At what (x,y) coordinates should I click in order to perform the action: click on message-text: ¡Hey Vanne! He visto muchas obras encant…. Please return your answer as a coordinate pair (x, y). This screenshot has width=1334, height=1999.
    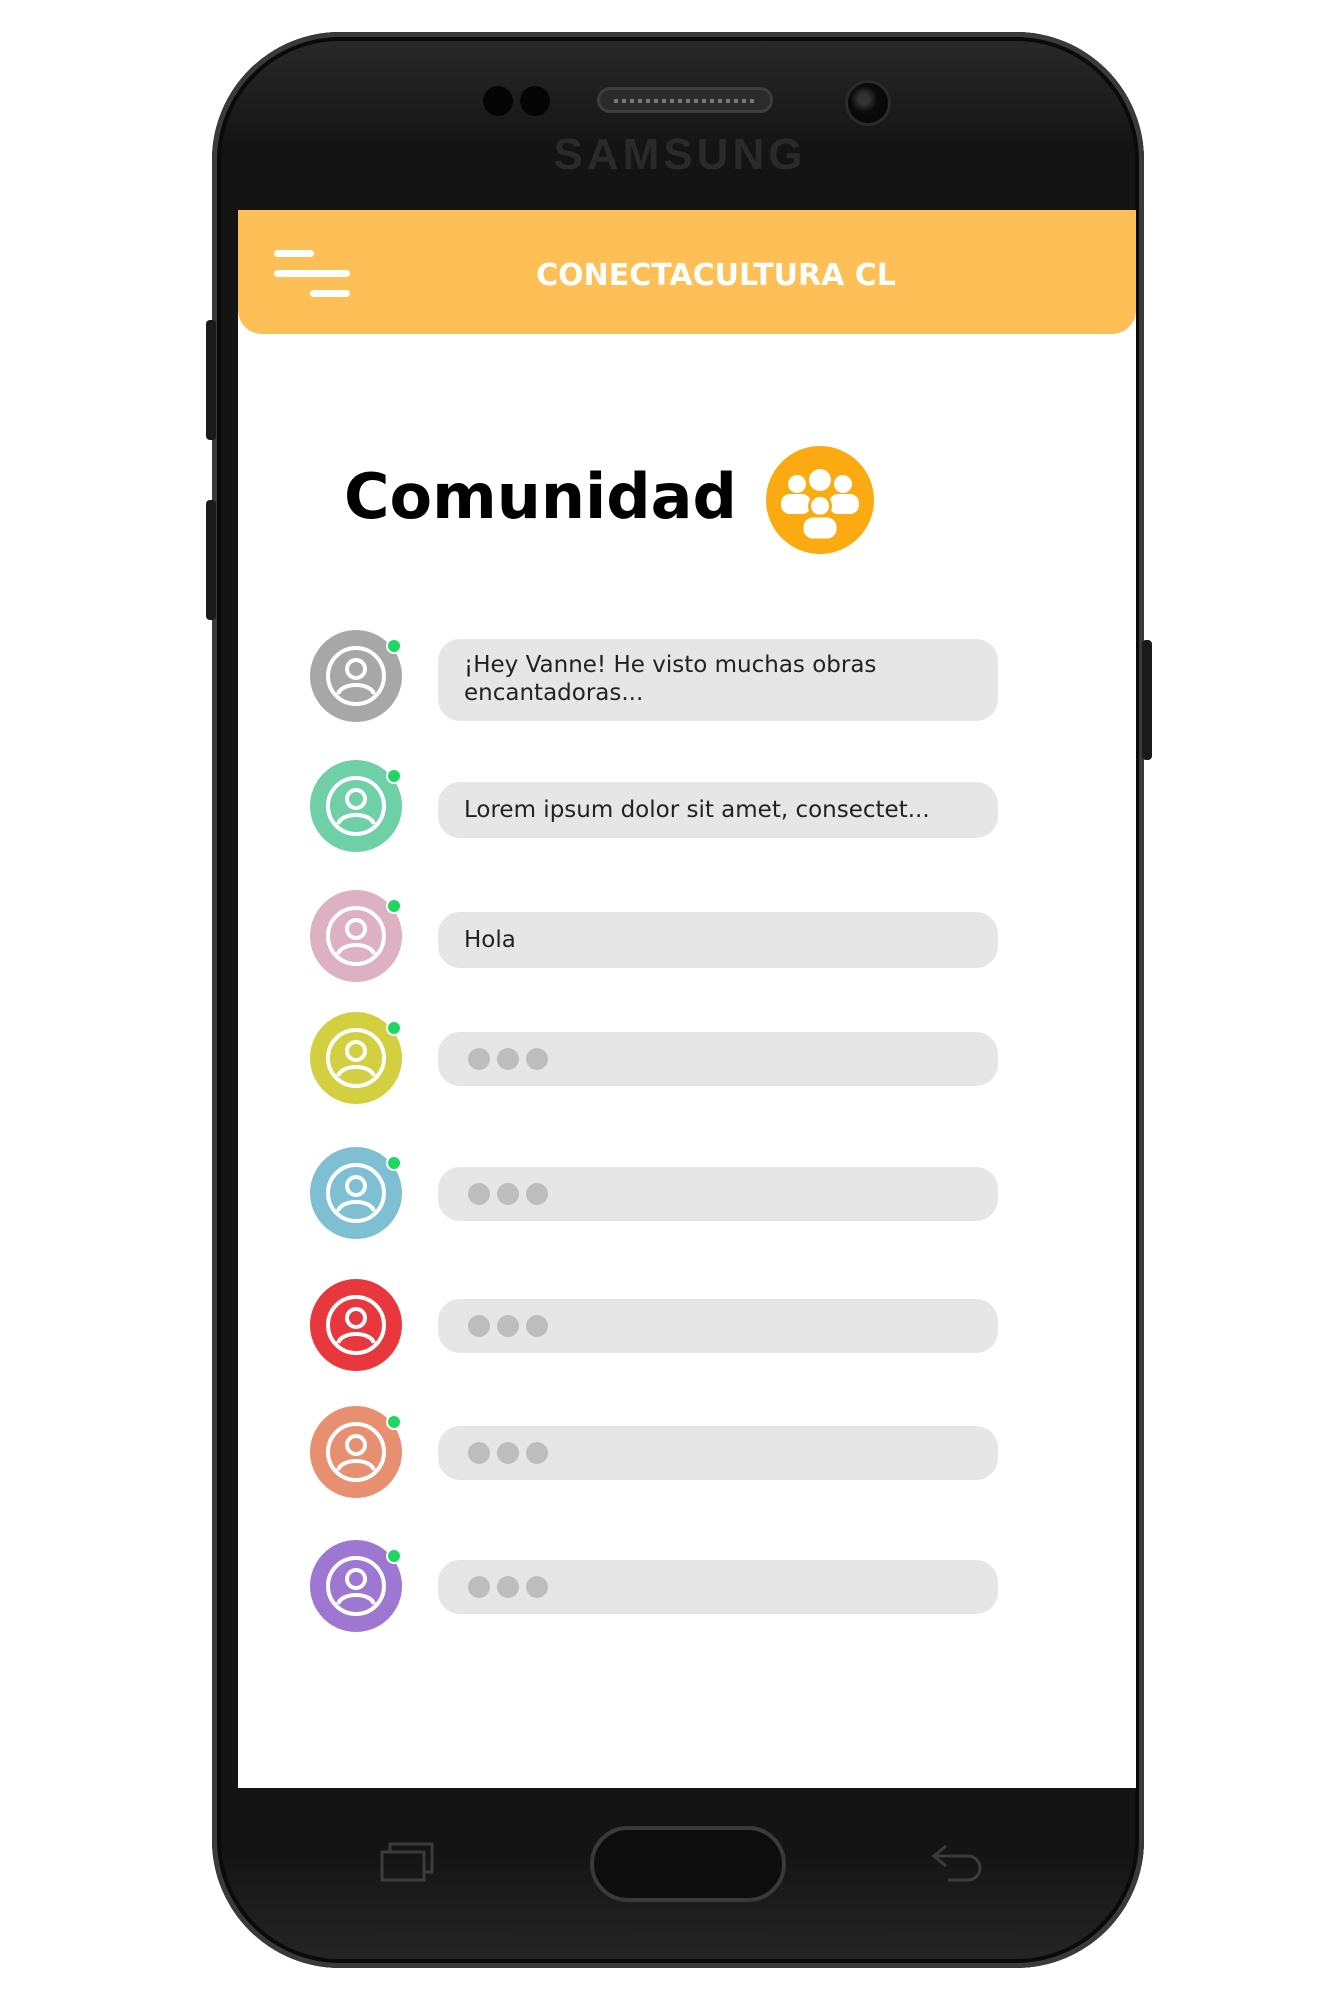
    Looking at the image, I should click on (670, 679).